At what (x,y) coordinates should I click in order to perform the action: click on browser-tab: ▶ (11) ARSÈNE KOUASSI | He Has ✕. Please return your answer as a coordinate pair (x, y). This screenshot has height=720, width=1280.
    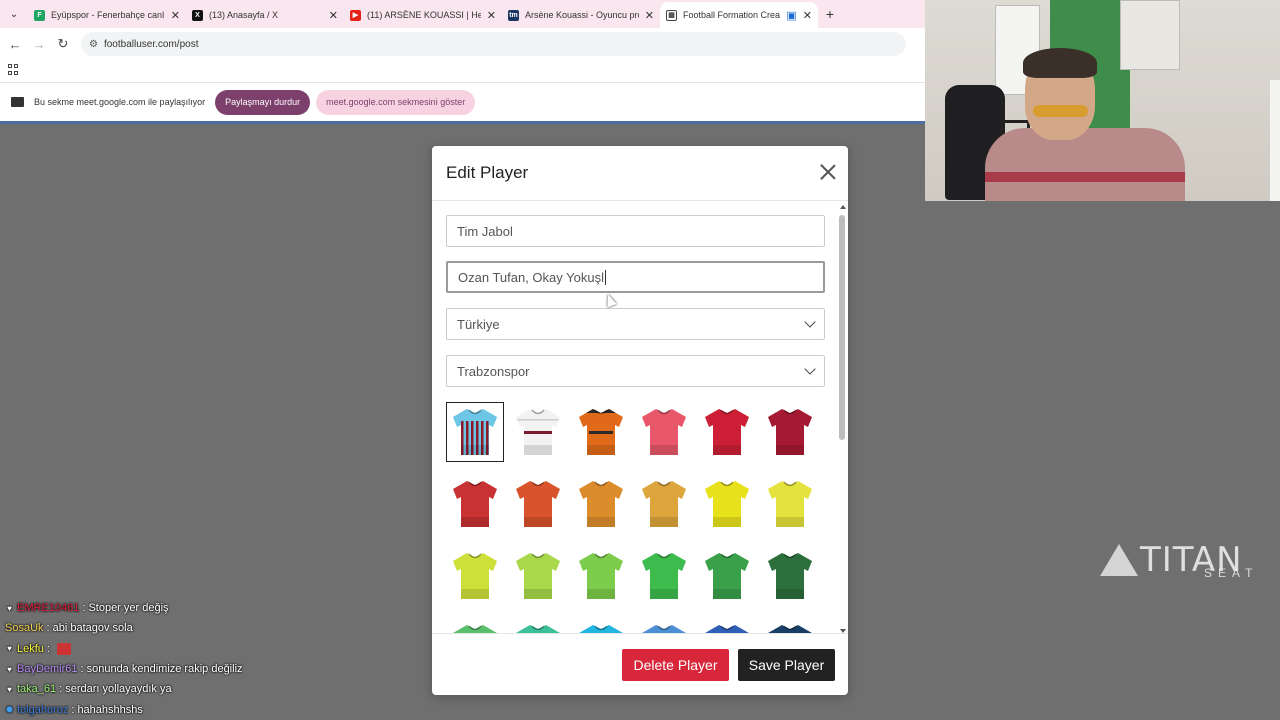
    Looking at the image, I should click on (423, 15).